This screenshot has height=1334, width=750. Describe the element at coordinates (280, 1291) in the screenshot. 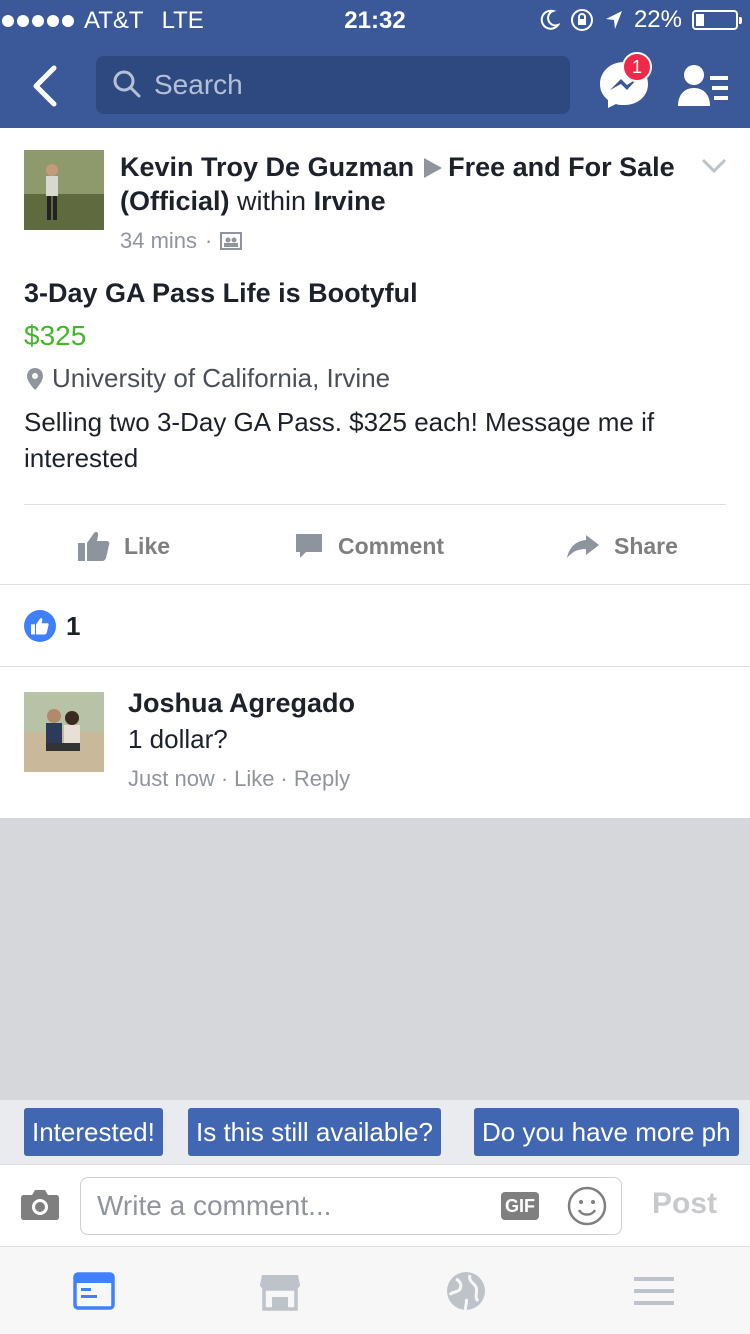

I see `marketplace-icon` at that location.